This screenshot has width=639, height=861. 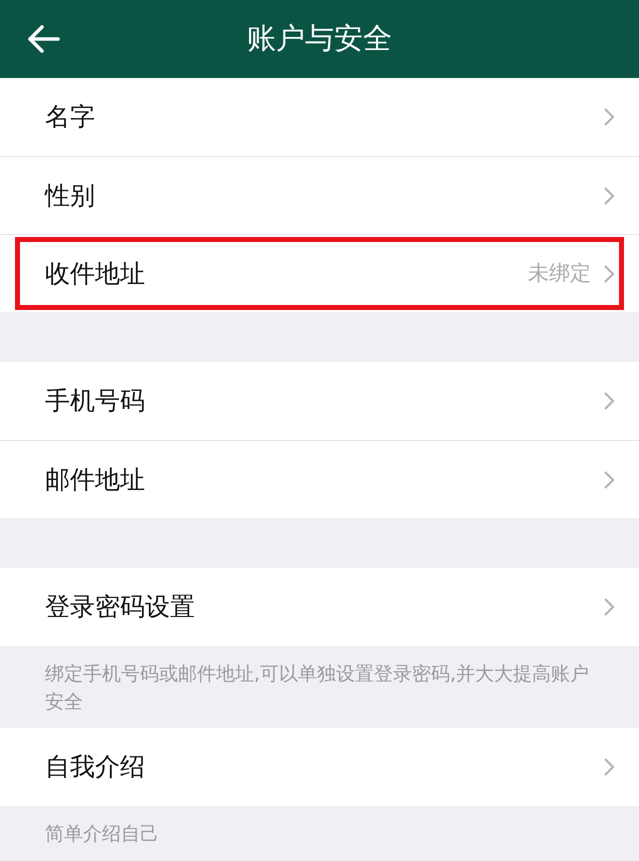 I want to click on settings-row: 手机号码, so click(x=319, y=401).